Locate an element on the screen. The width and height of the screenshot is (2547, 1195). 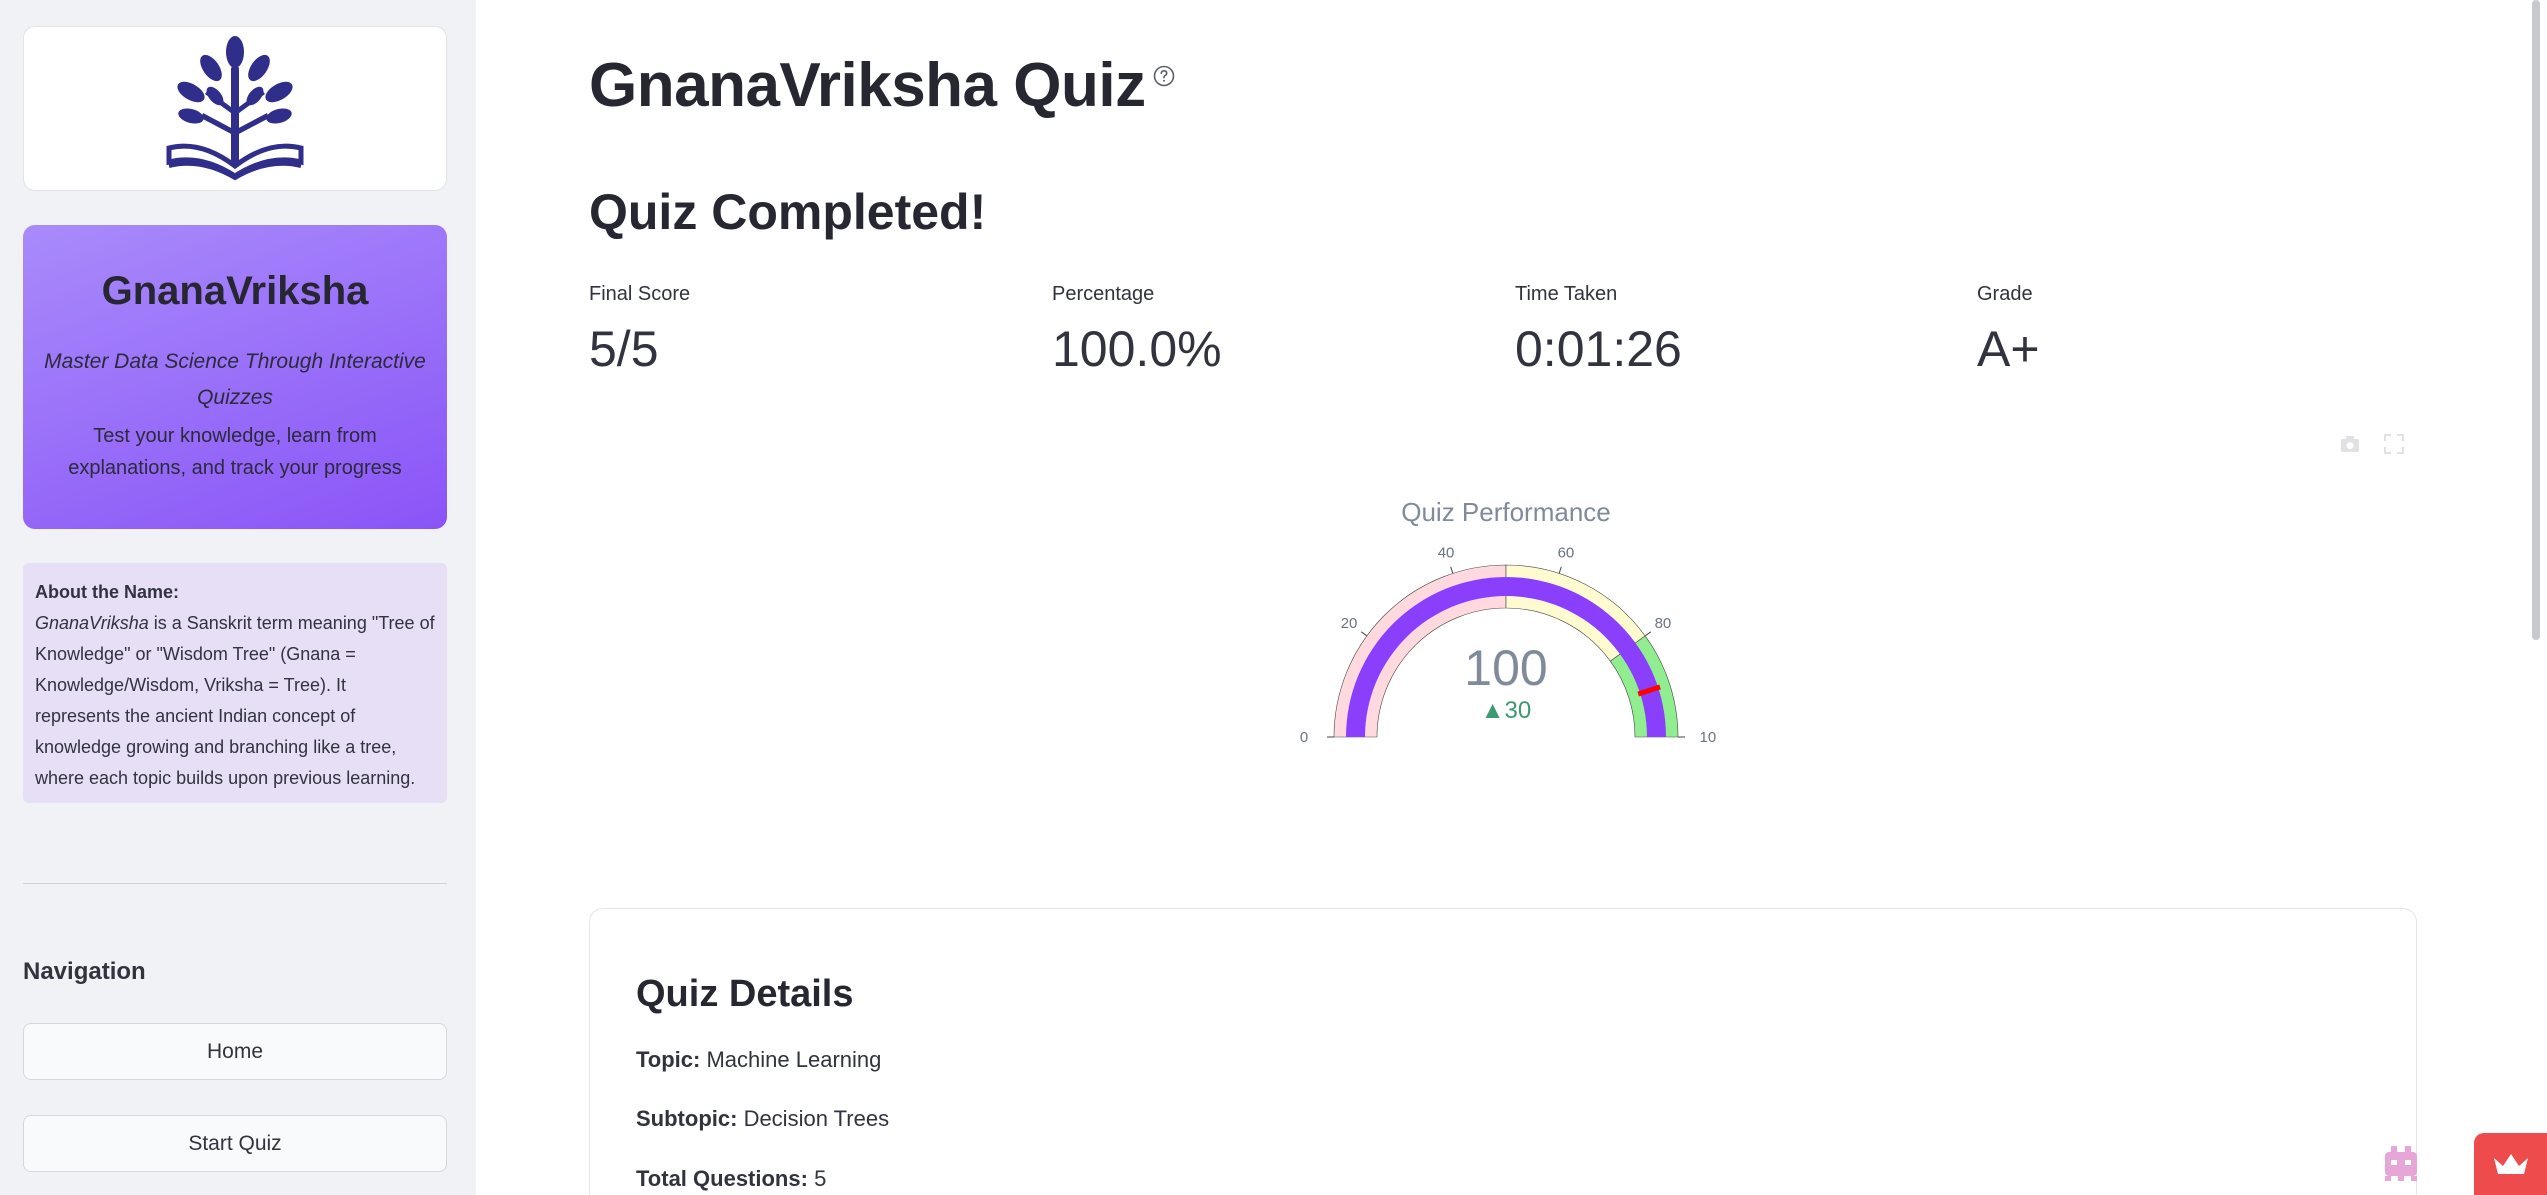
gauge-tick-label: 20 is located at coordinates (1349, 623).